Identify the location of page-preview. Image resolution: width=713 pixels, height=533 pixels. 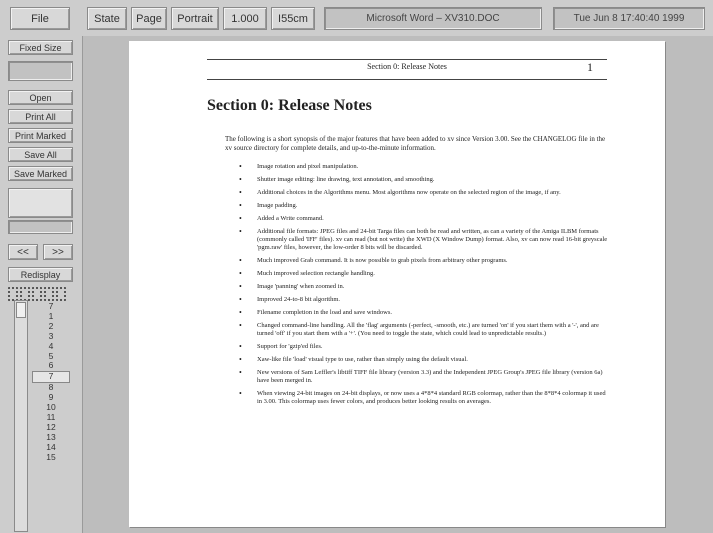
(40, 203).